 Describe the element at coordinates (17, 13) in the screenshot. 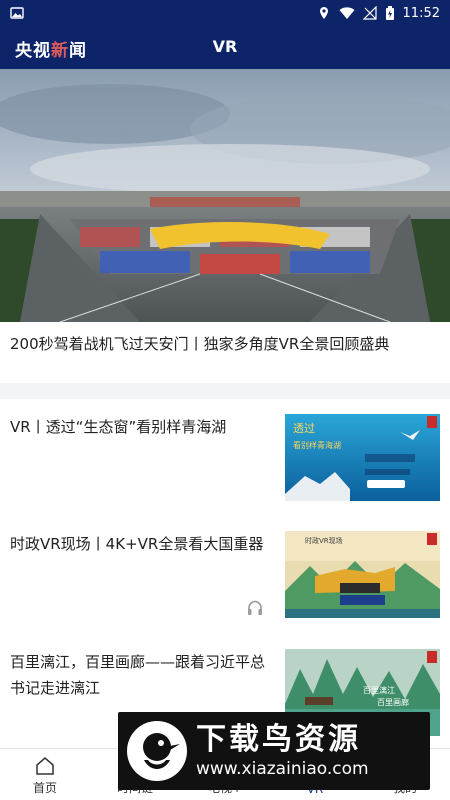

I see `gallery-icon` at that location.